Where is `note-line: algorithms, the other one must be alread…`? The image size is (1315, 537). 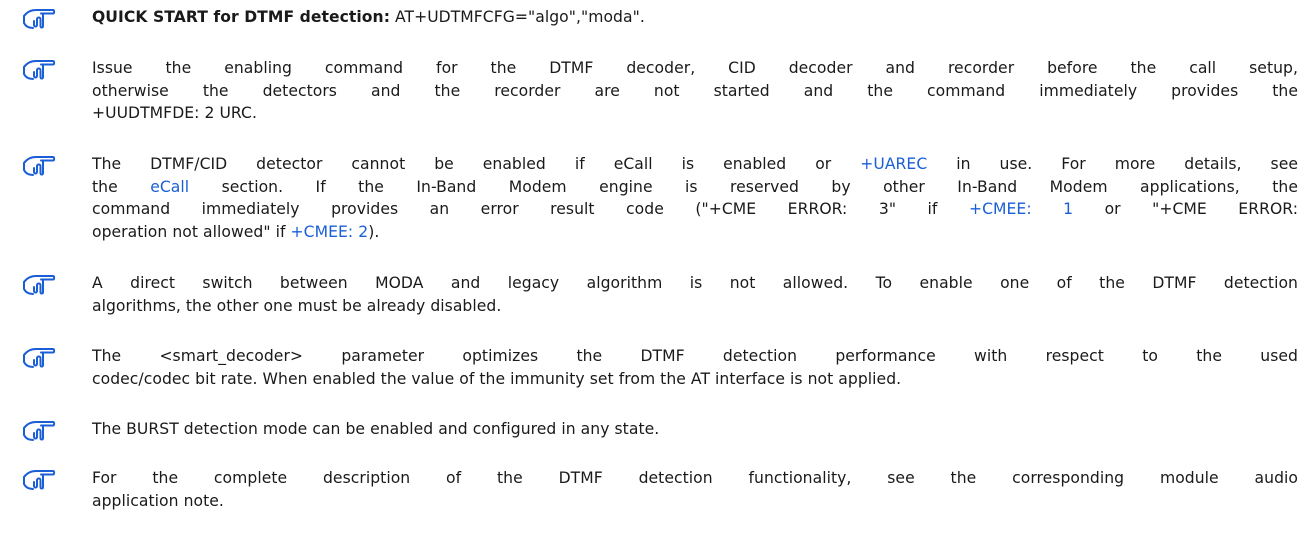 note-line: algorithms, the other one must be alread… is located at coordinates (695, 306).